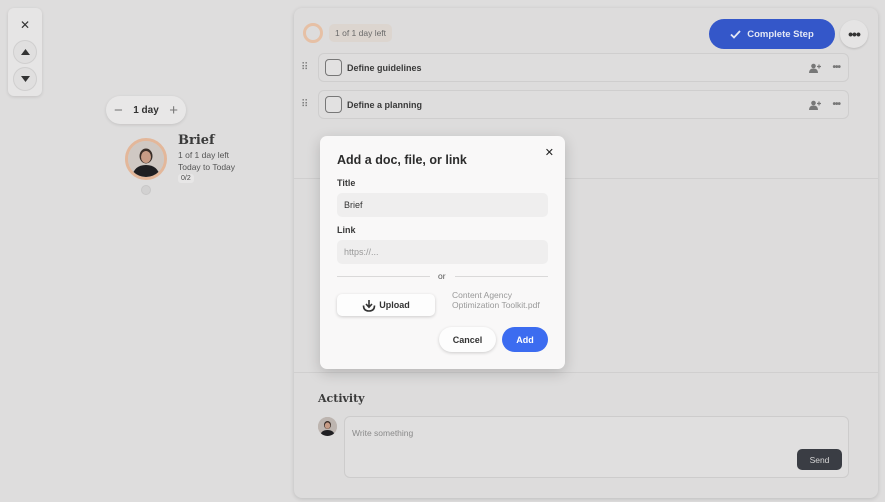  Describe the element at coordinates (402, 160) in the screenshot. I see `dialog-title: Add a doc, file, or link` at that location.